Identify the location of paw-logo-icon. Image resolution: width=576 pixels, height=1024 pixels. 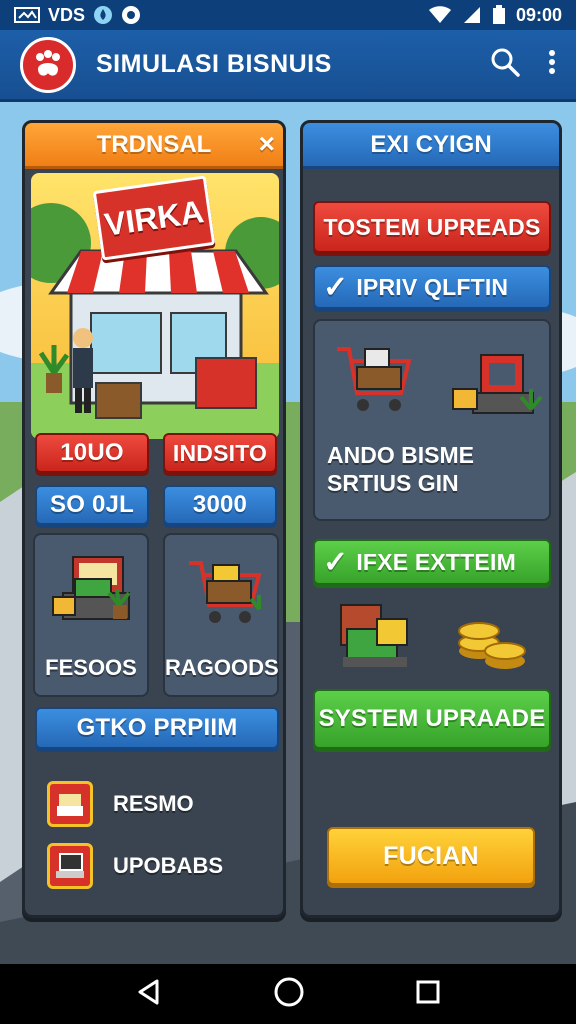
(48, 64).